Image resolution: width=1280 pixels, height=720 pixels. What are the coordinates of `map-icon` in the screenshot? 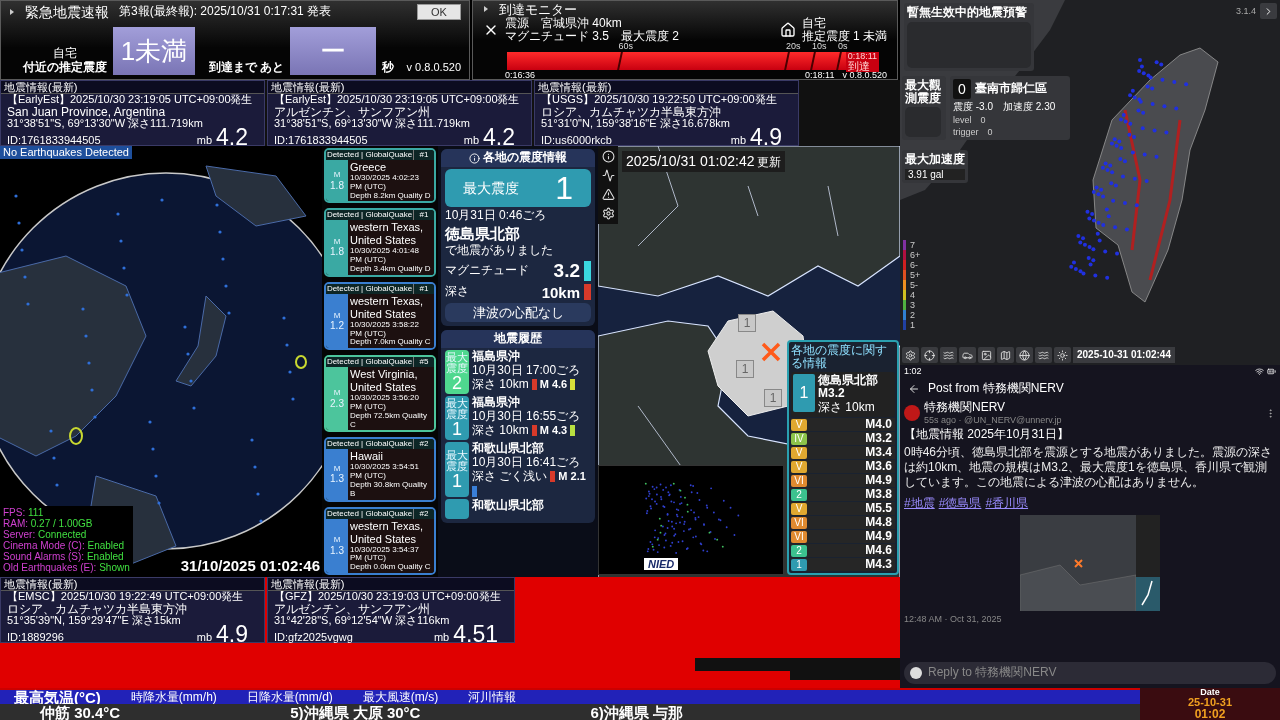 It's located at (1005, 355).